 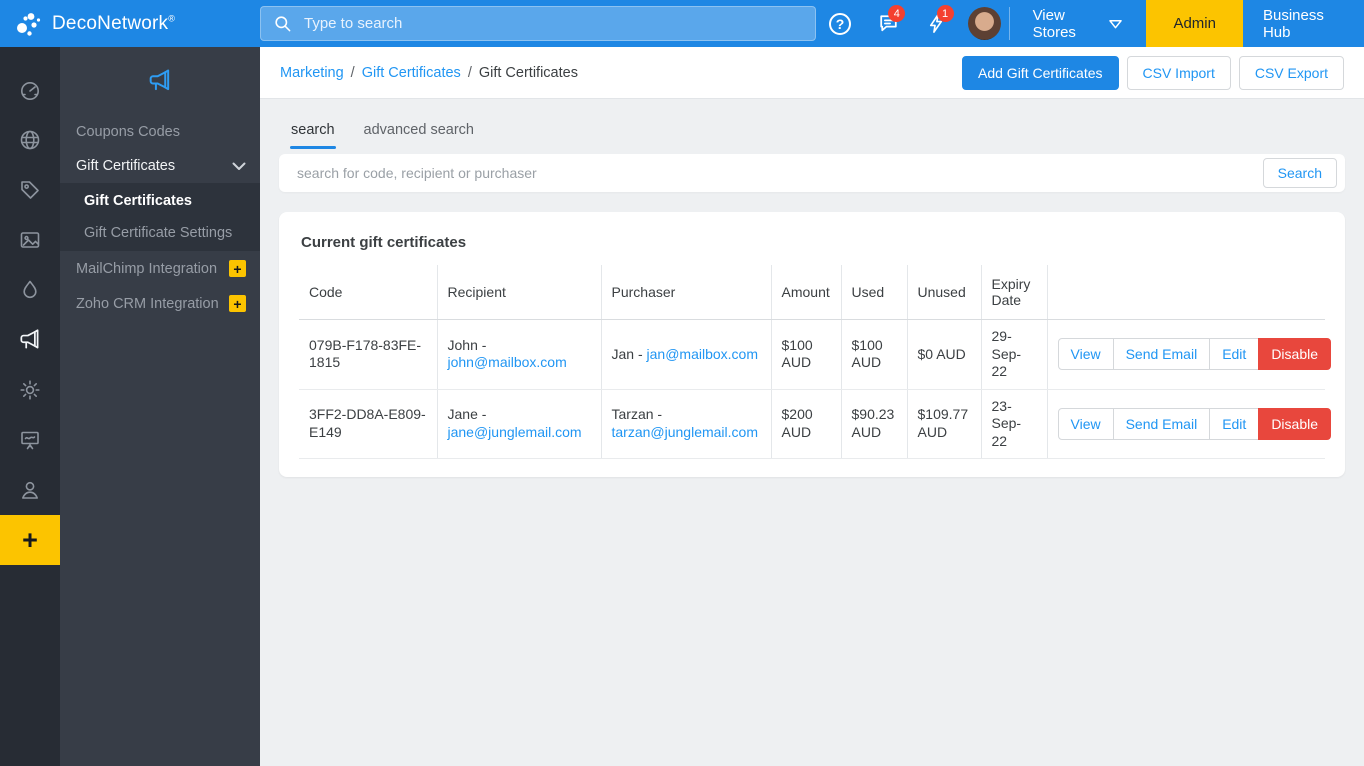 I want to click on tab-admin: Admin, so click(x=1194, y=23).